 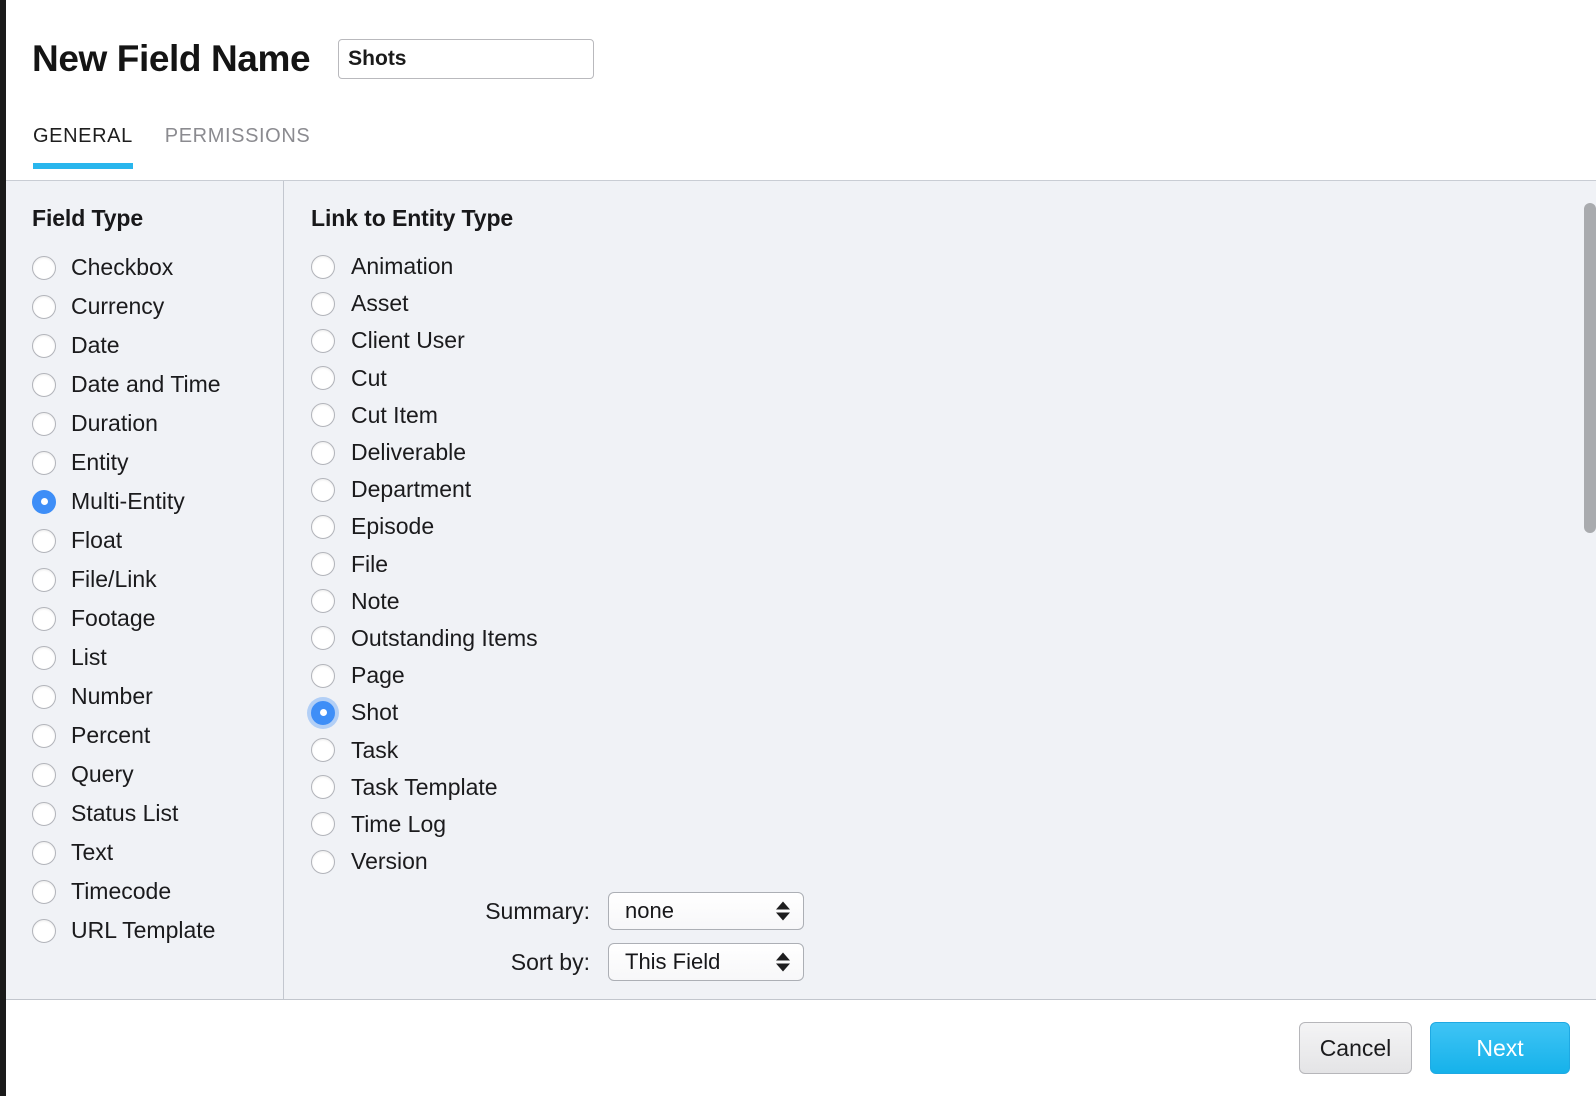 What do you see at coordinates (953, 675) in the screenshot?
I see `link-entity-option-page: Page` at bounding box center [953, 675].